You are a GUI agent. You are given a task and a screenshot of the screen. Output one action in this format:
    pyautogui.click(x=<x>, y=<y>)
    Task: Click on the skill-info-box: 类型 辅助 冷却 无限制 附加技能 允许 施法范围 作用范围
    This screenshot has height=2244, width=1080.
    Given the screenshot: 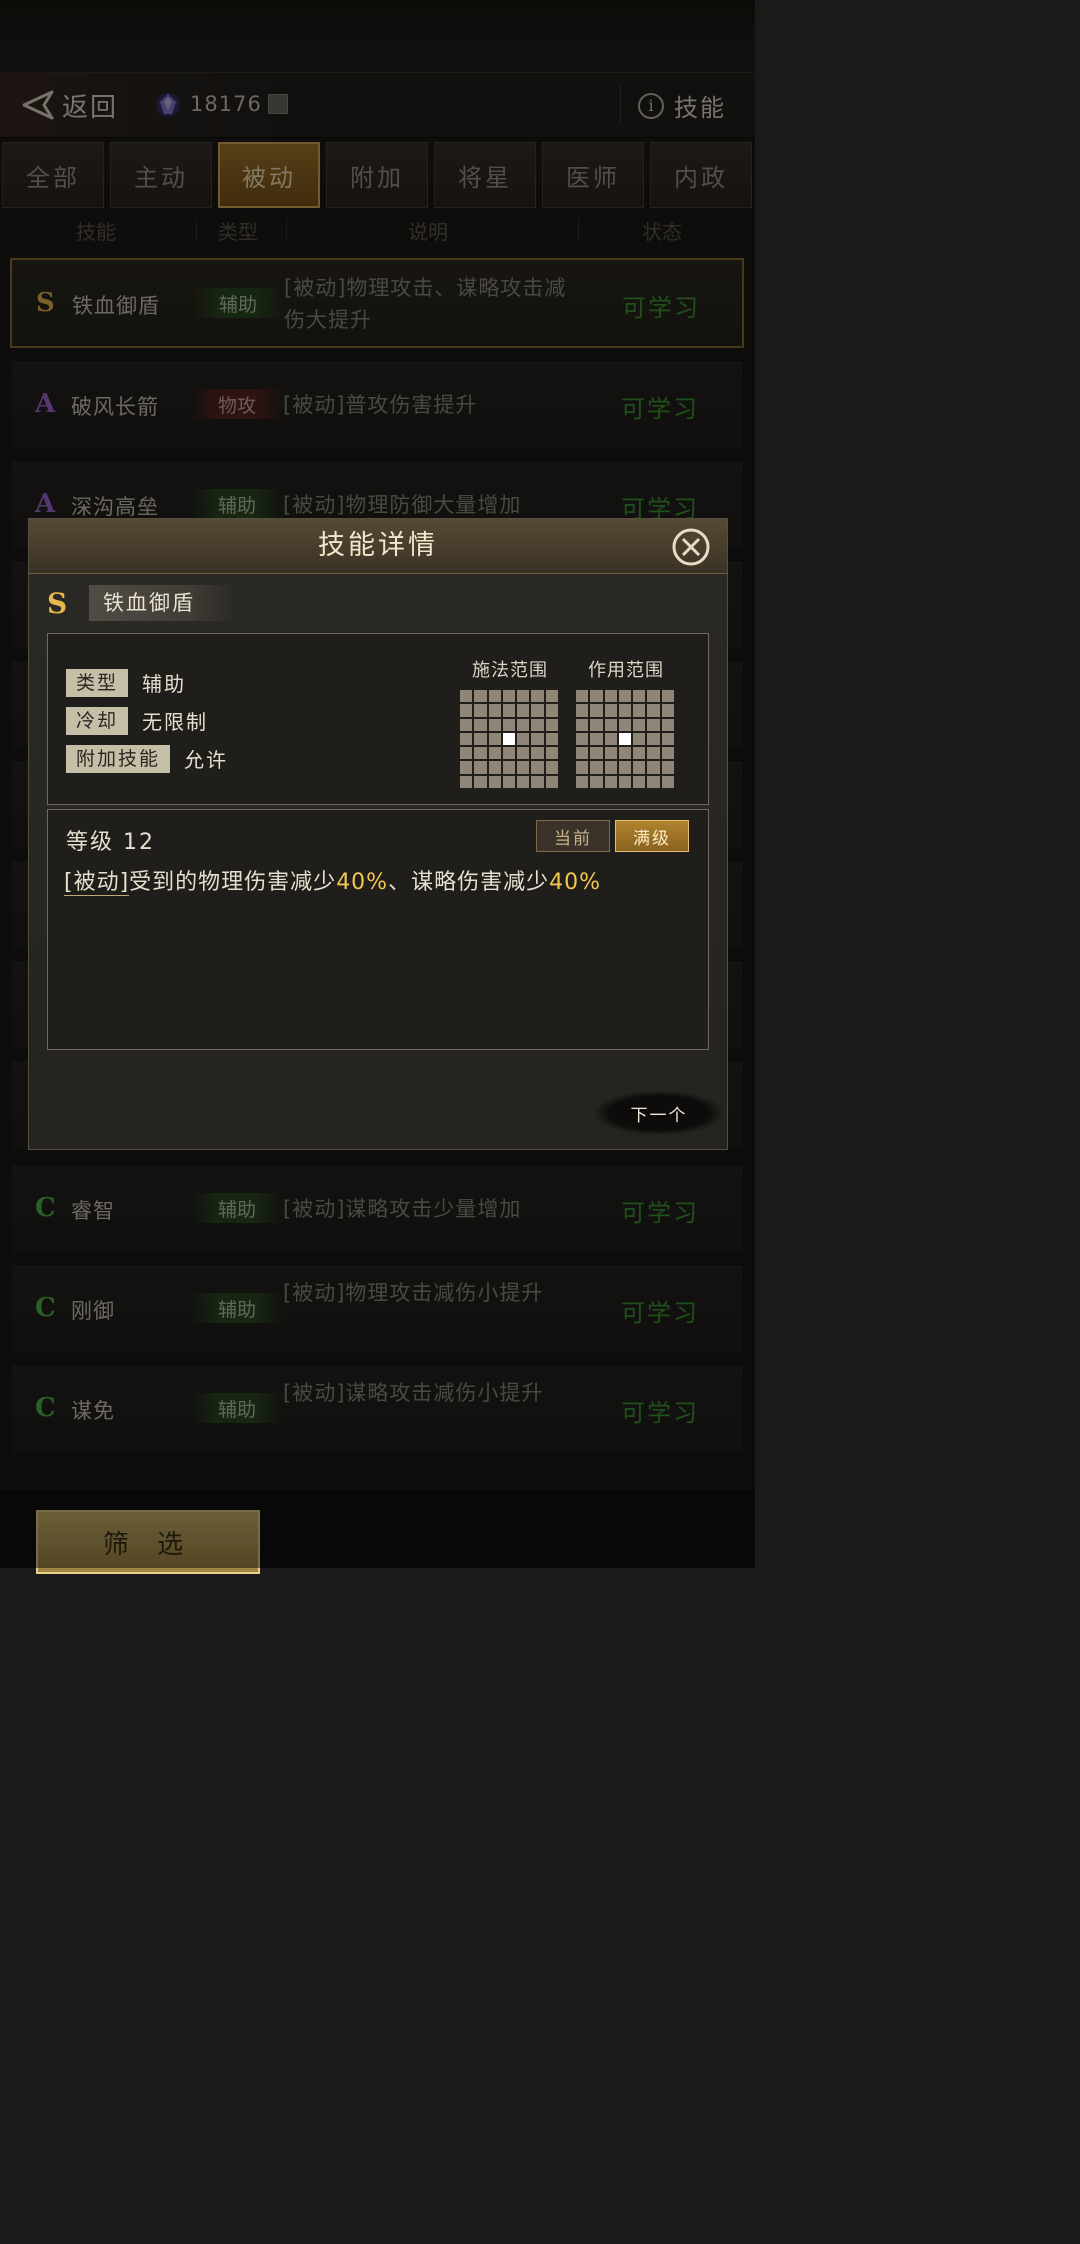 What is the action you would take?
    pyautogui.click(x=378, y=719)
    